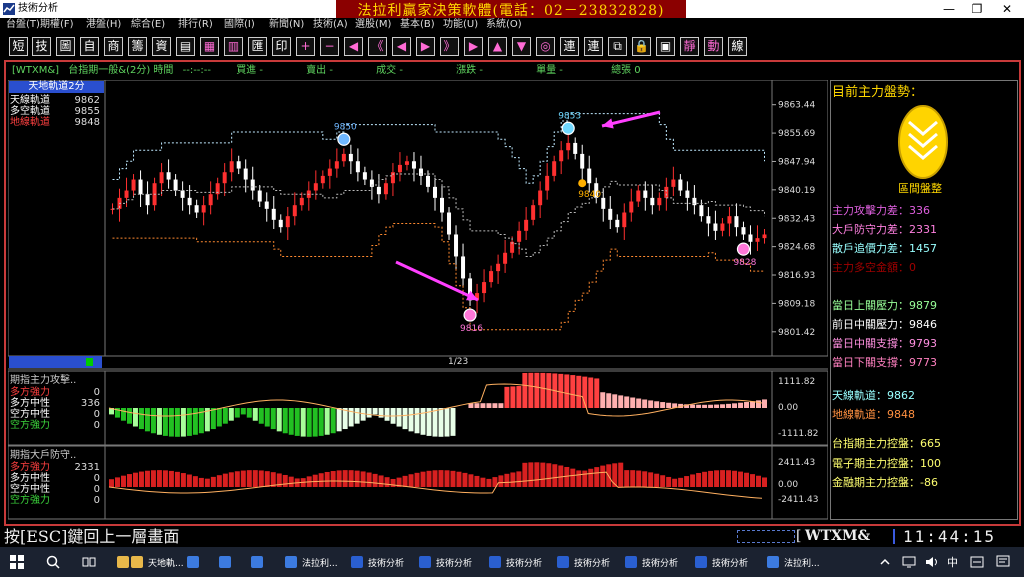  What do you see at coordinates (161, 46) in the screenshot?
I see `data-icon: 資` at bounding box center [161, 46].